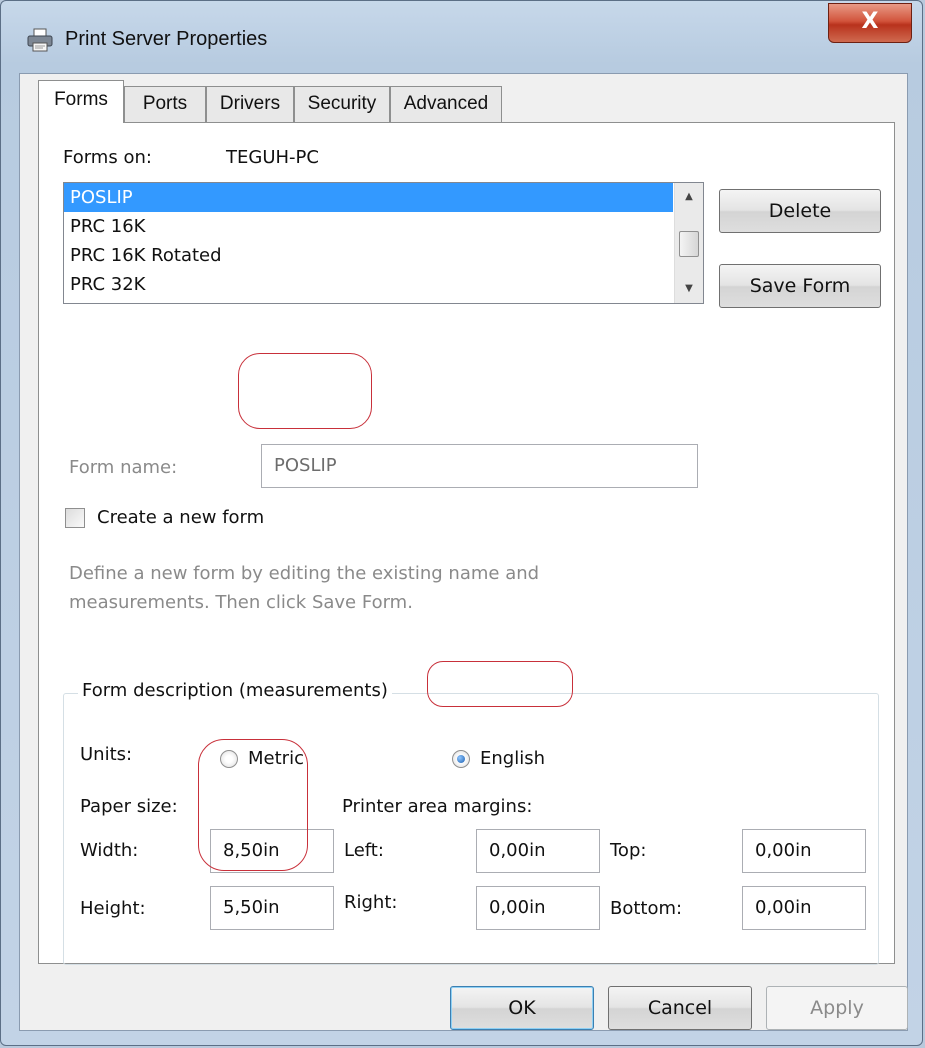 This screenshot has height=1048, width=925. I want to click on window-title: Print Server Properties, so click(166, 39).